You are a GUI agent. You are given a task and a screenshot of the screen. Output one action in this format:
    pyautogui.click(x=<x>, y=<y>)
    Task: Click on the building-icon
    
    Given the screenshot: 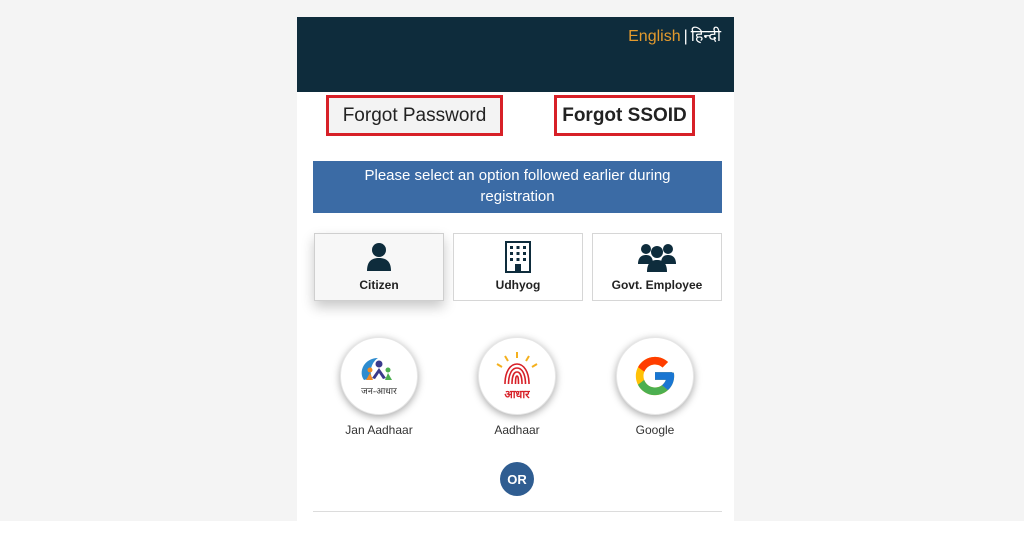 What is the action you would take?
    pyautogui.click(x=518, y=257)
    